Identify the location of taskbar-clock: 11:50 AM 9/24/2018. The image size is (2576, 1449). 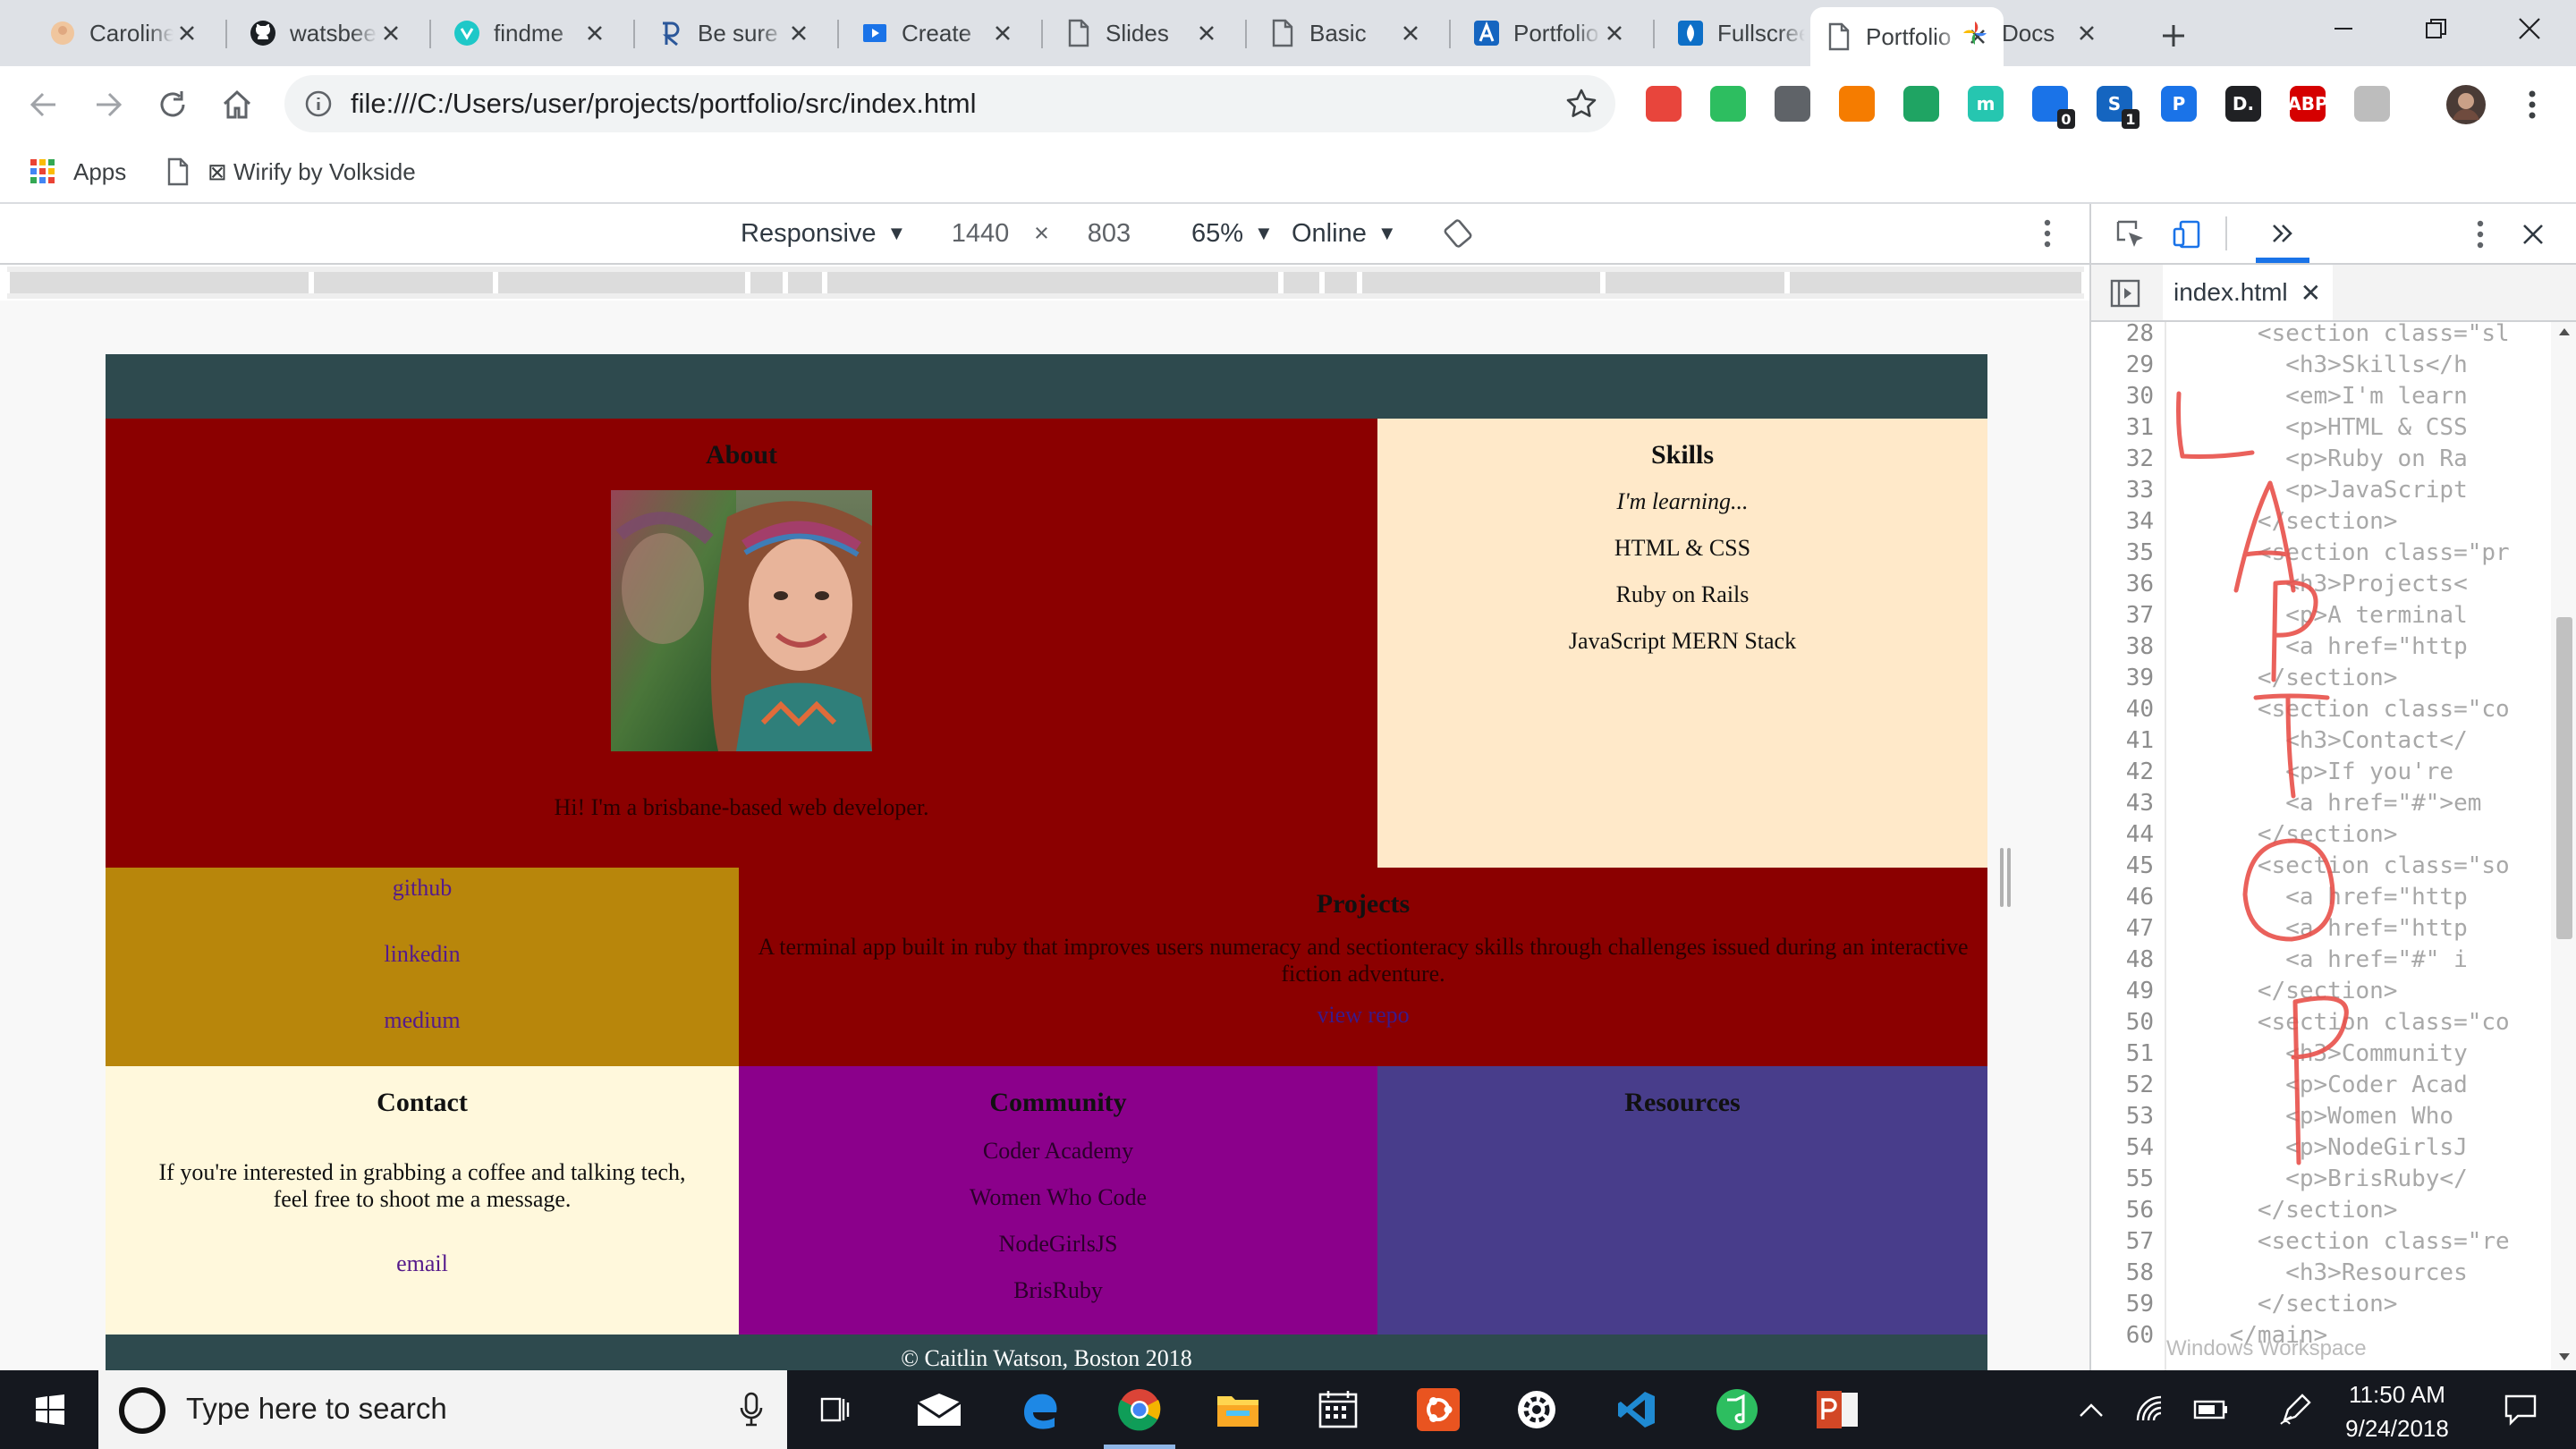
(2397, 1411).